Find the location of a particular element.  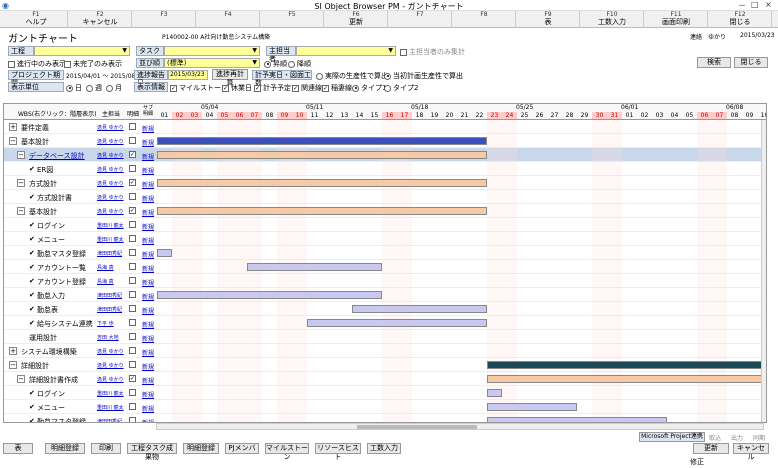

bottom-button: マイルストーン is located at coordinates (287, 452).